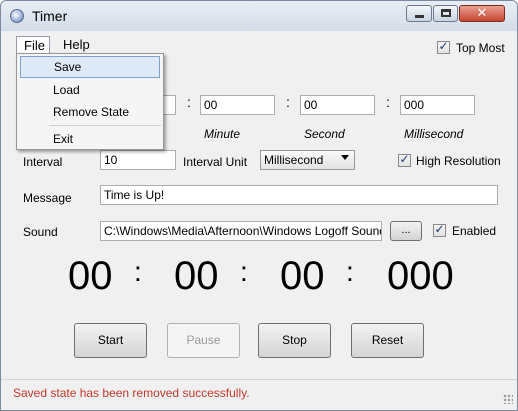  I want to click on hour-field-partial, so click(170, 105).